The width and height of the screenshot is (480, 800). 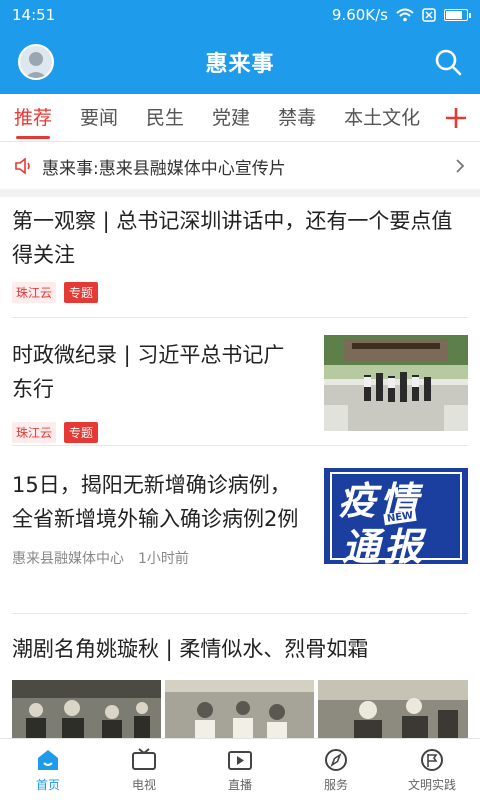 What do you see at coordinates (457, 15) in the screenshot?
I see `battery-icon` at bounding box center [457, 15].